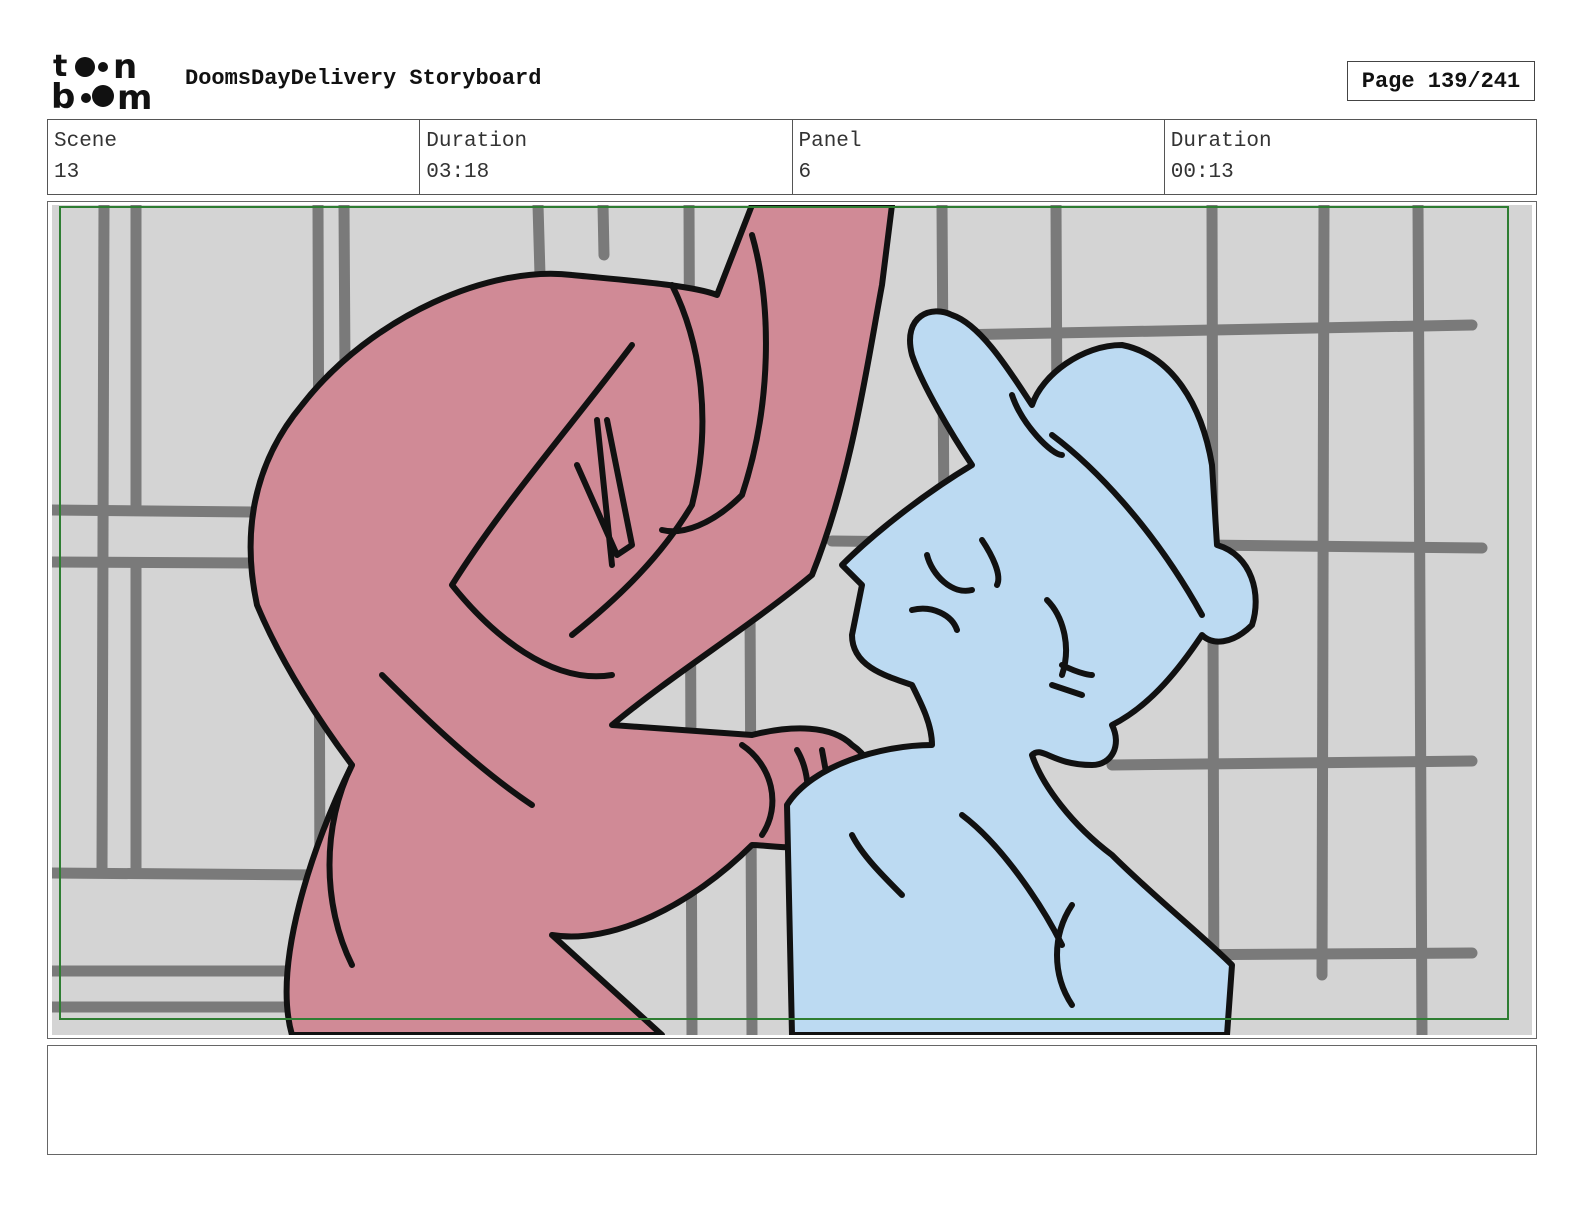 This screenshot has width=1584, height=1224. What do you see at coordinates (979, 157) in the screenshot?
I see `panel-cell: Panel 6` at bounding box center [979, 157].